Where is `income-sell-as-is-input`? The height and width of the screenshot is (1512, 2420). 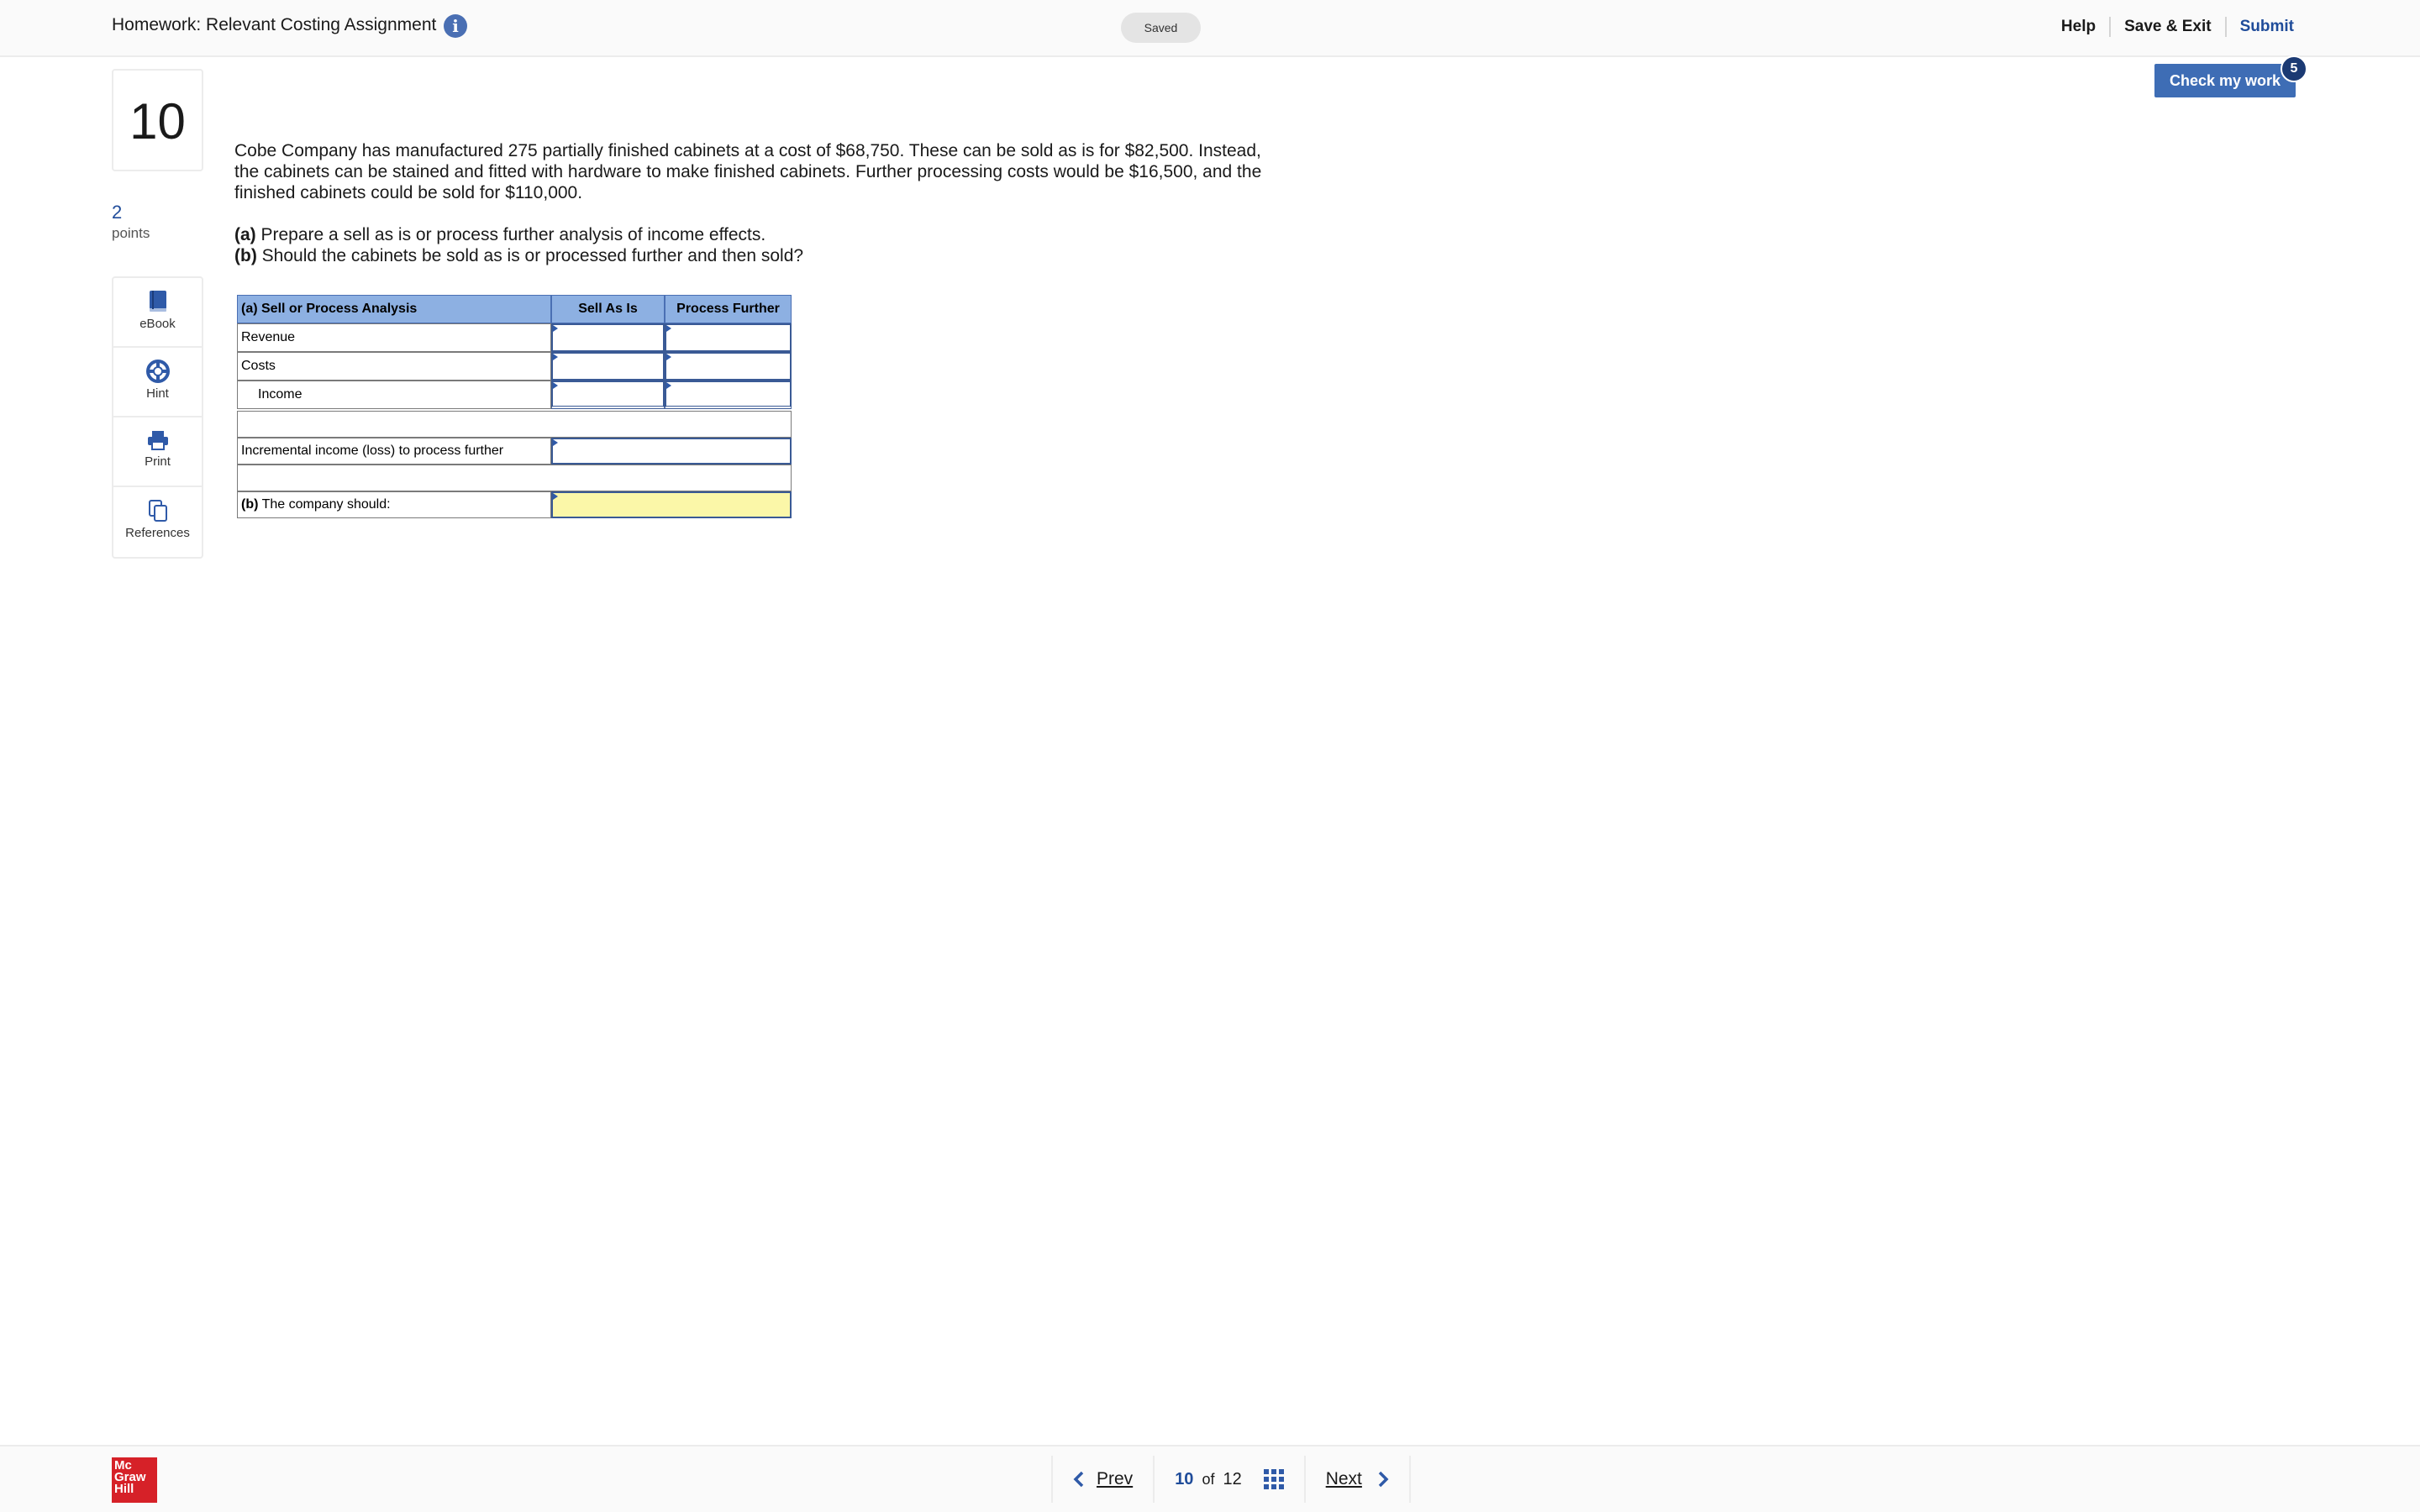 income-sell-as-is-input is located at coordinates (608, 395).